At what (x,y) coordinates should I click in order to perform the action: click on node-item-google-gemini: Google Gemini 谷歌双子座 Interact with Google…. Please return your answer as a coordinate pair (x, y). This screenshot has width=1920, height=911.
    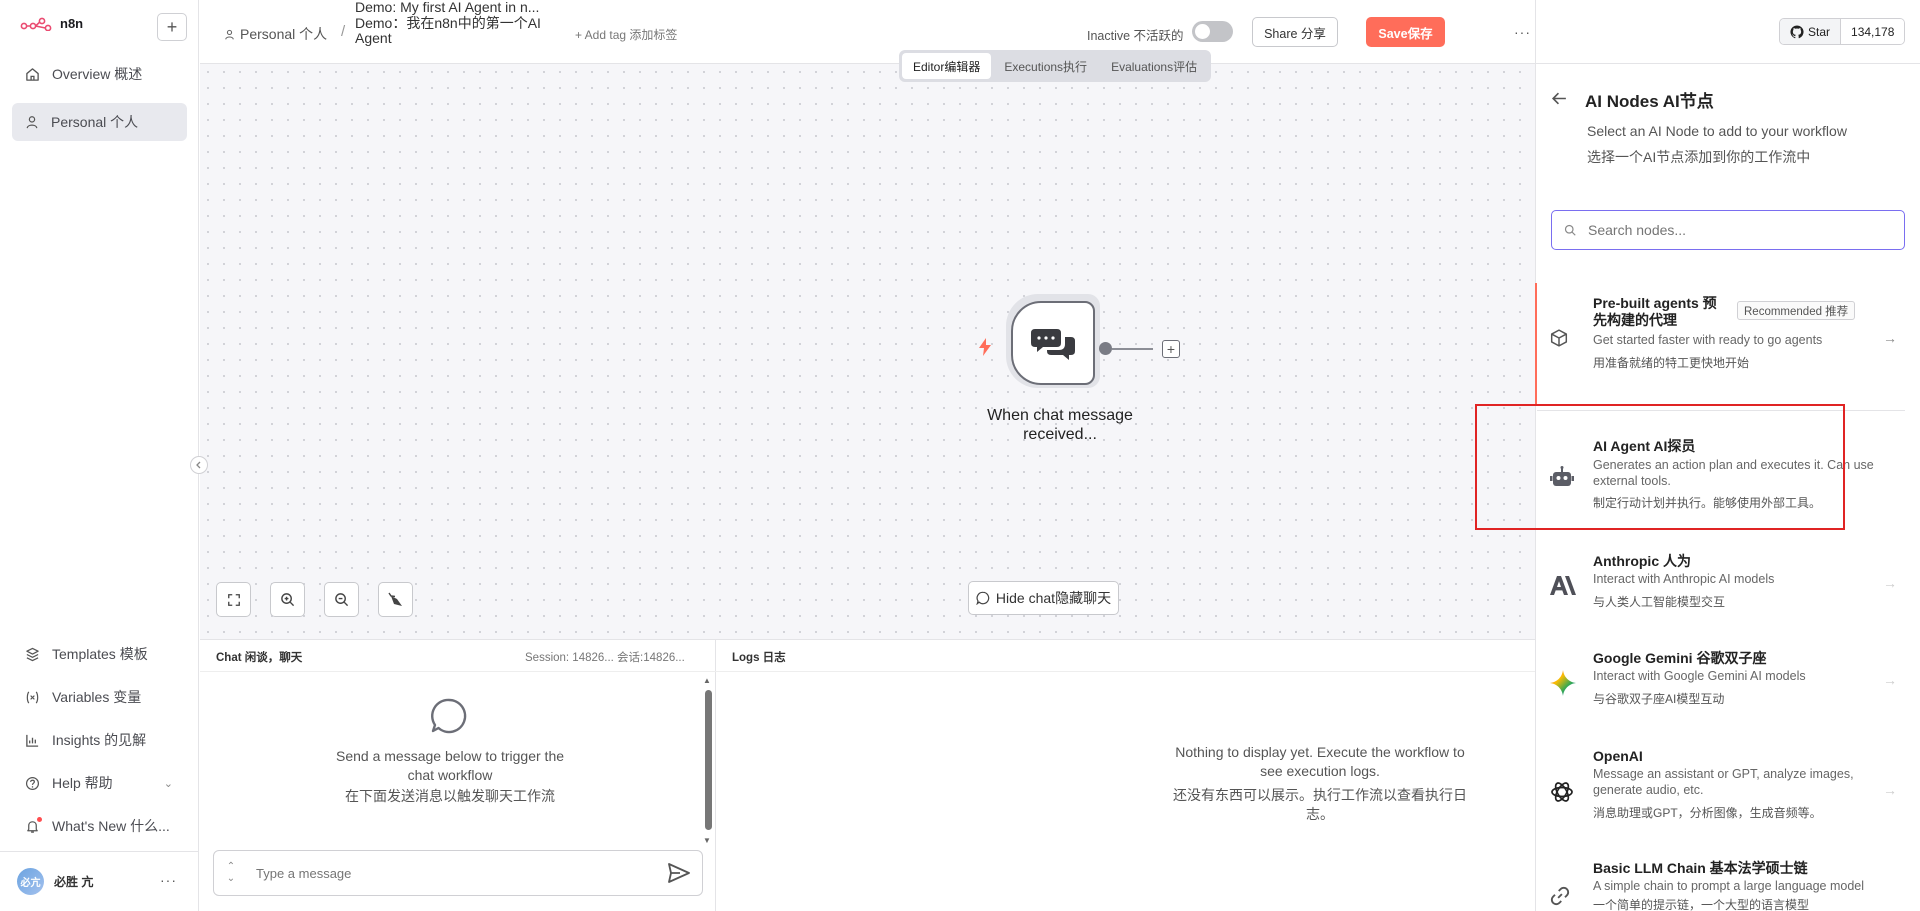
    Looking at the image, I should click on (1728, 683).